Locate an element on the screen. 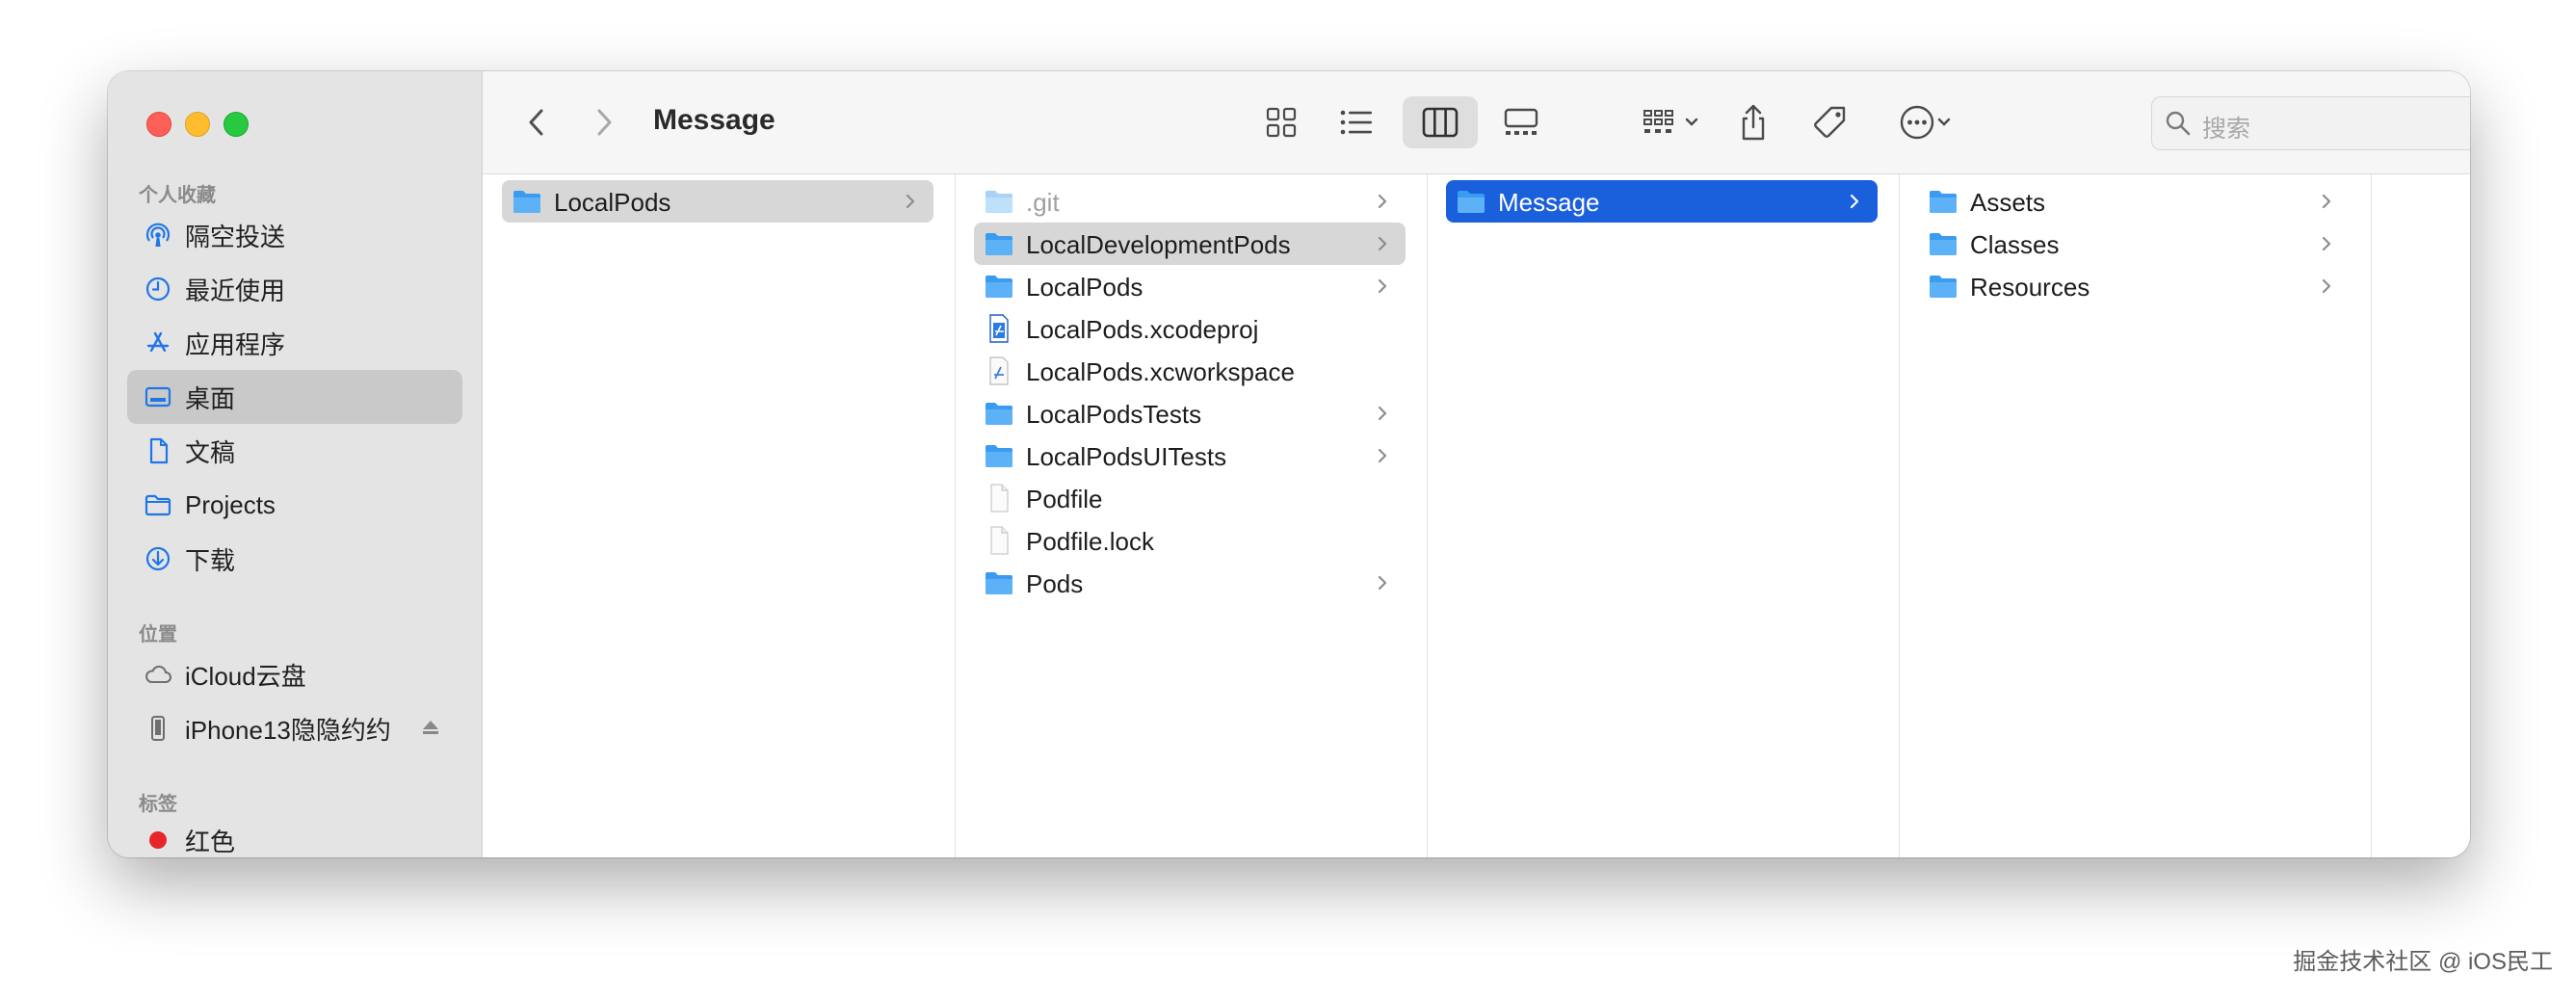  icon-view-button is located at coordinates (1281, 122).